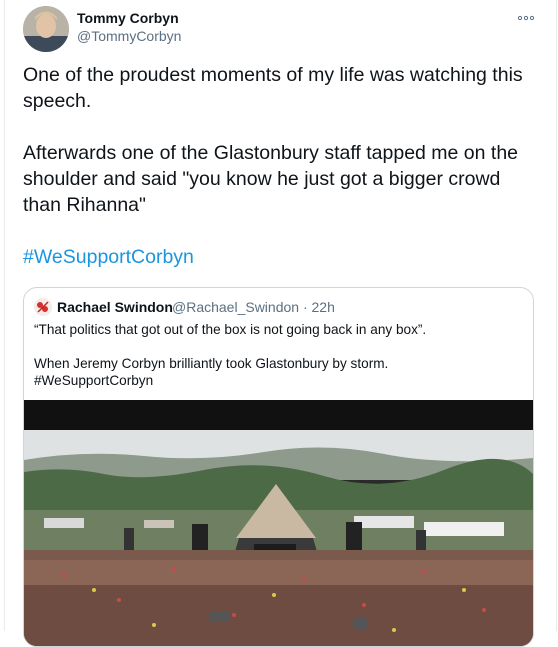  I want to click on quoted-author-avatar, so click(43, 307).